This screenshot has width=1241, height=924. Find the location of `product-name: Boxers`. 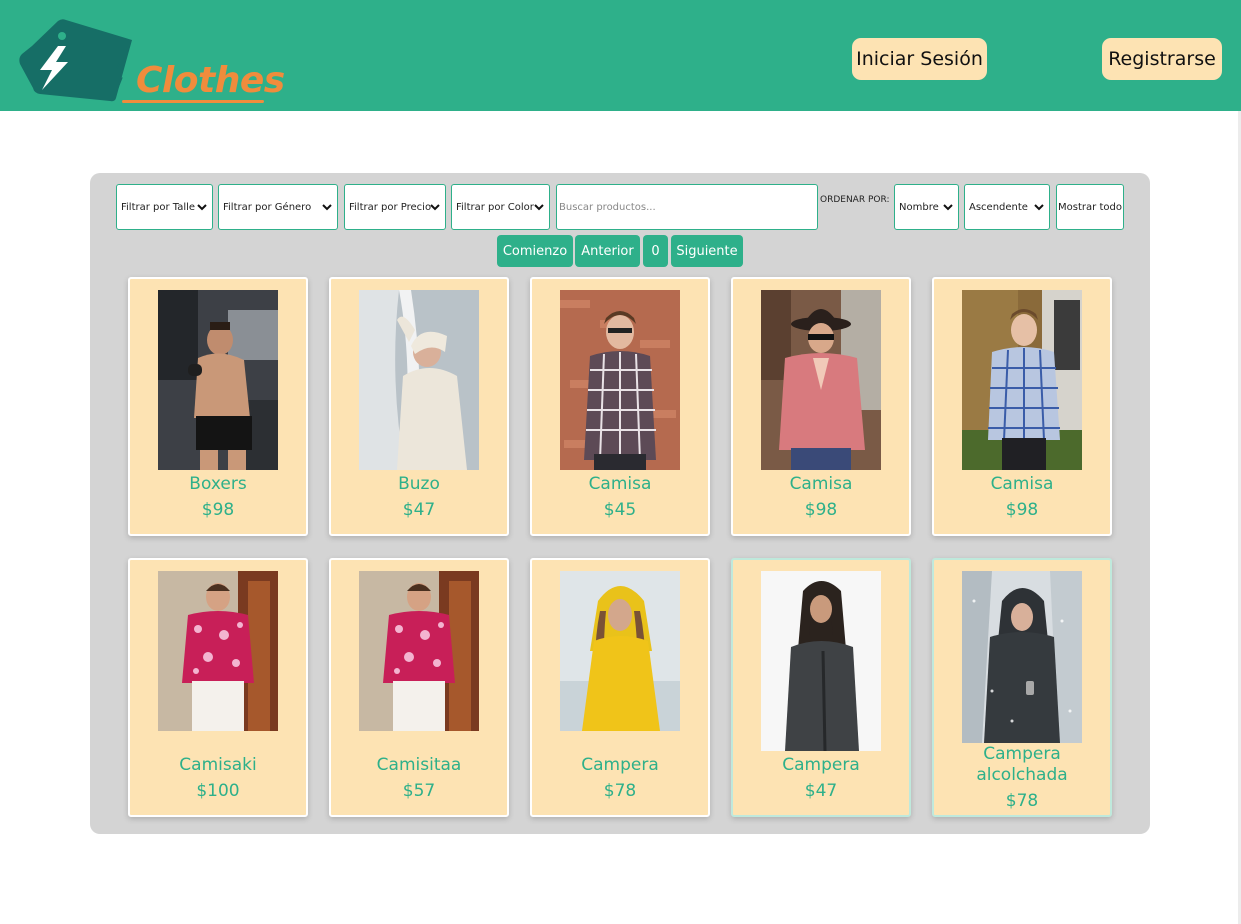

product-name: Boxers is located at coordinates (218, 484).